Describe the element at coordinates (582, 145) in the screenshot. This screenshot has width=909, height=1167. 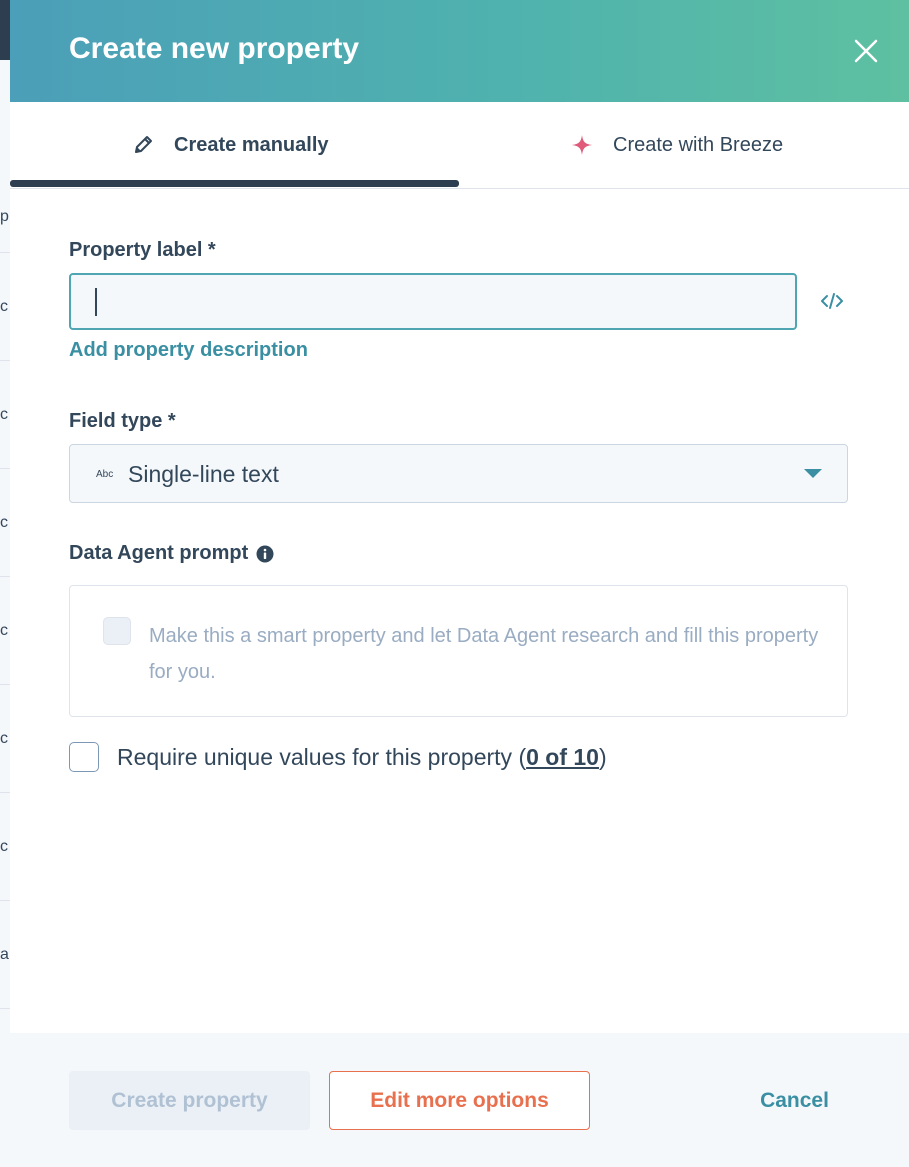
I see `sparkle-icon` at that location.